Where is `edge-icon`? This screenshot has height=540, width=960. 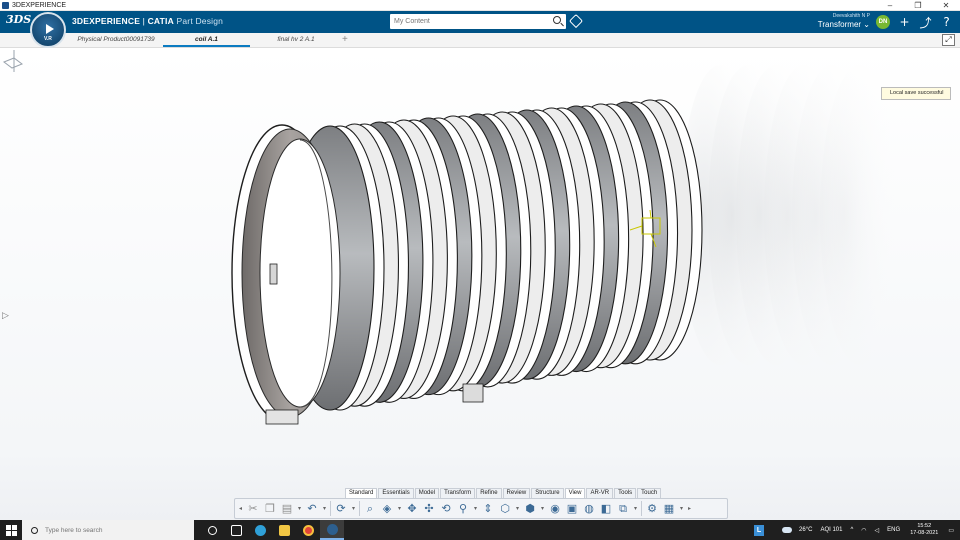 edge-icon is located at coordinates (260, 530).